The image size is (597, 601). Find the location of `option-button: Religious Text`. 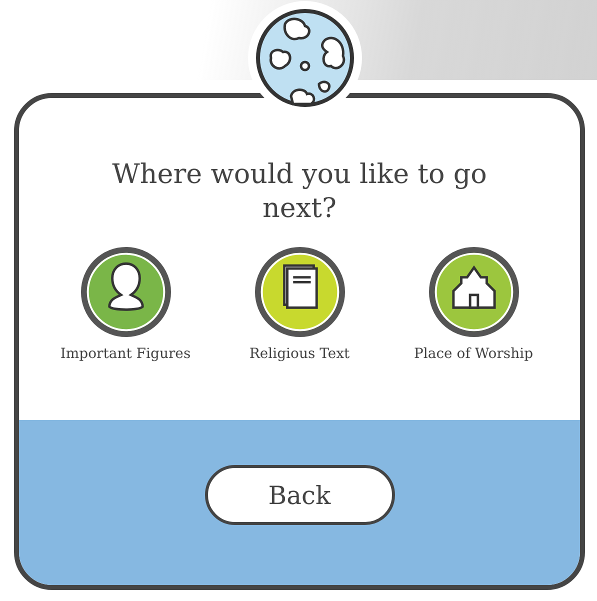

option-button: Religious Text is located at coordinates (300, 304).